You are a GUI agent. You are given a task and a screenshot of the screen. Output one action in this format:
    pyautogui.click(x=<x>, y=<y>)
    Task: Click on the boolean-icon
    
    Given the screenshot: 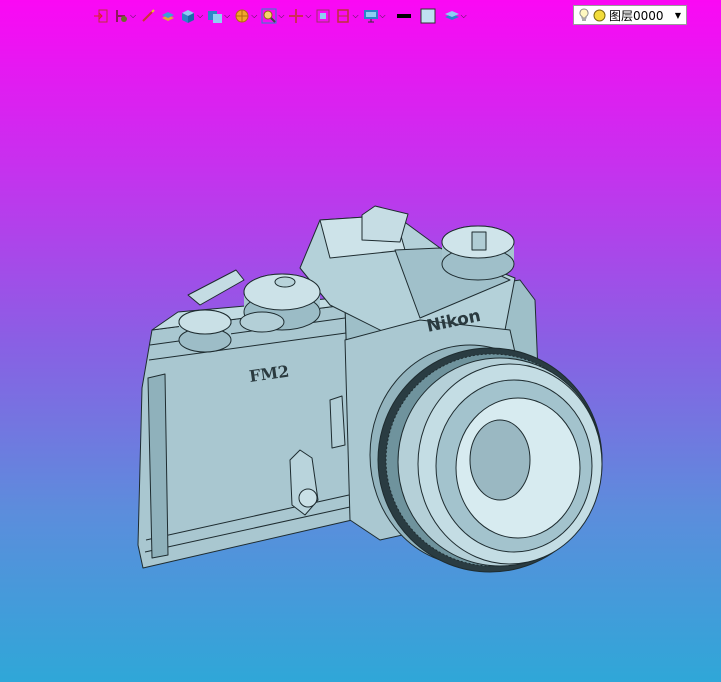 What is the action you would take?
    pyautogui.click(x=215, y=17)
    